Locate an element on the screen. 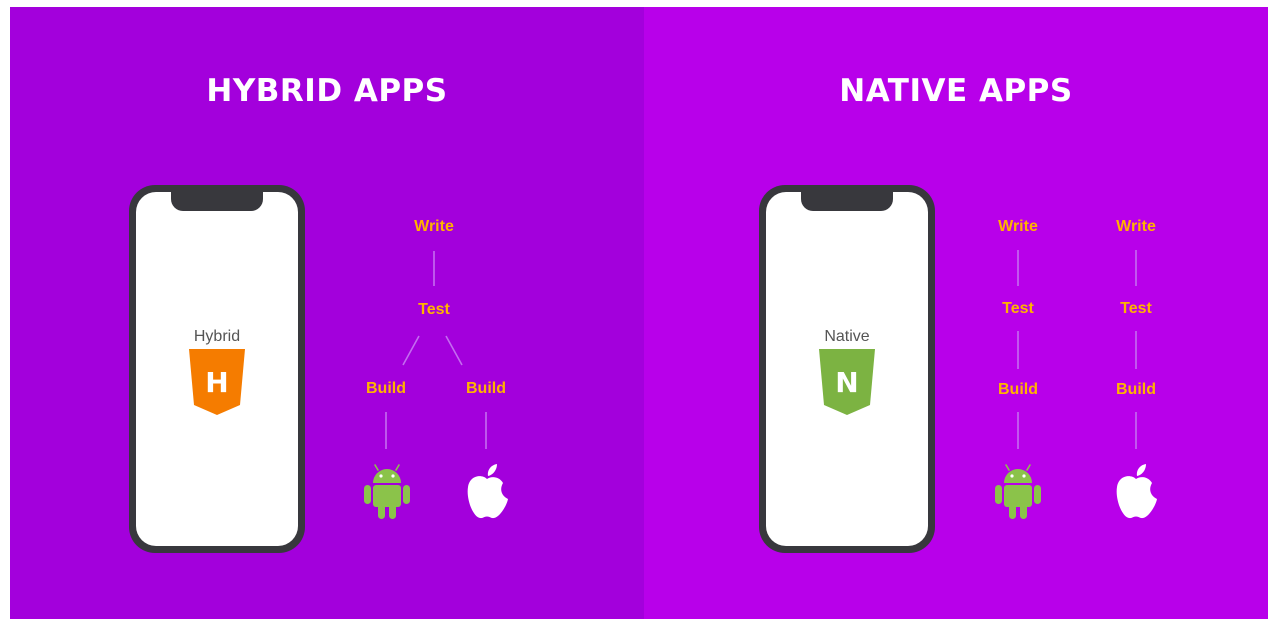 The height and width of the screenshot is (622, 1270). native-badge-icon: N is located at coordinates (847, 382).